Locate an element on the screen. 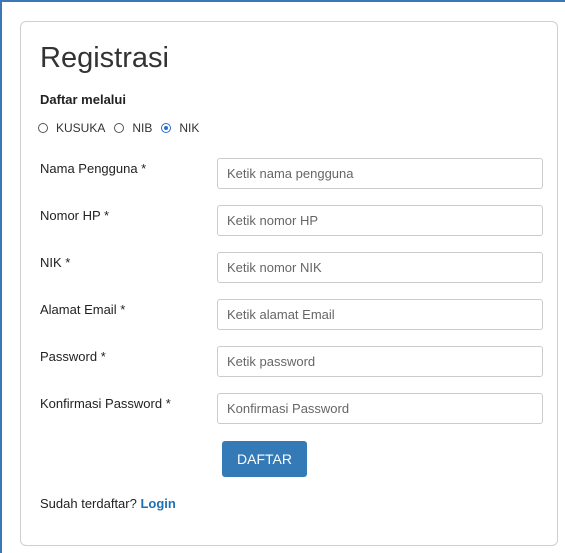 This screenshot has width=565, height=553. password-input is located at coordinates (380, 361).